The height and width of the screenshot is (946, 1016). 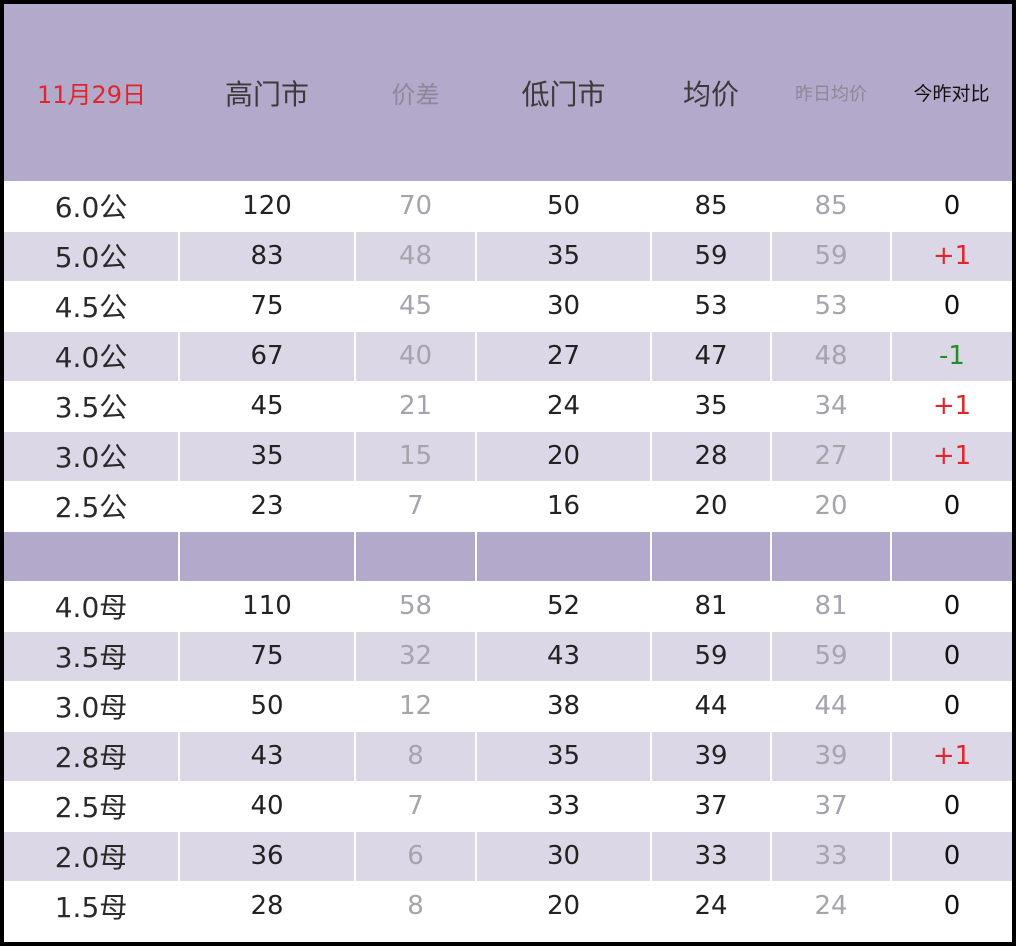 What do you see at coordinates (710, 755) in the screenshot?
I see `cell-avg: 39` at bounding box center [710, 755].